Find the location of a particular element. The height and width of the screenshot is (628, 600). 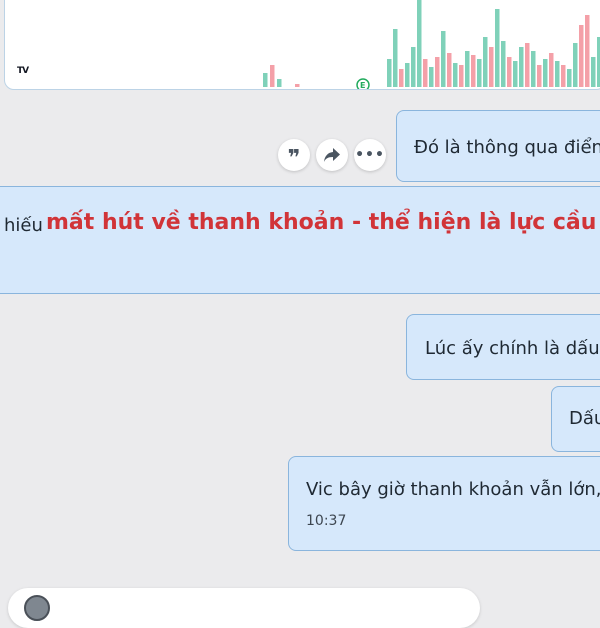

chat-message-bubble: Đó là thông qua điển is located at coordinates (498, 146).